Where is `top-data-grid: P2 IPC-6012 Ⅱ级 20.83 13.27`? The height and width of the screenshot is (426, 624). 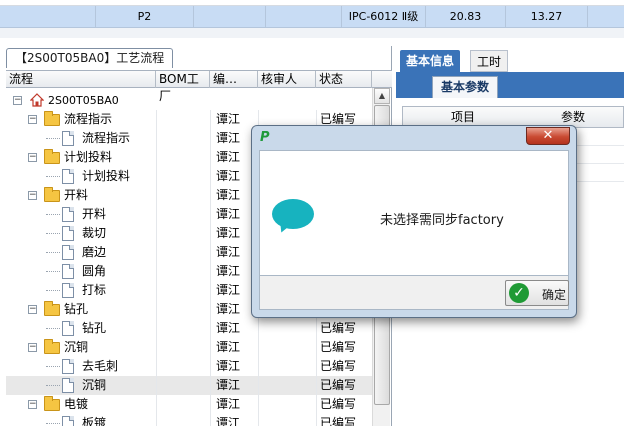 top-data-grid: P2 IPC-6012 Ⅱ级 20.83 13.27 is located at coordinates (312, 19).